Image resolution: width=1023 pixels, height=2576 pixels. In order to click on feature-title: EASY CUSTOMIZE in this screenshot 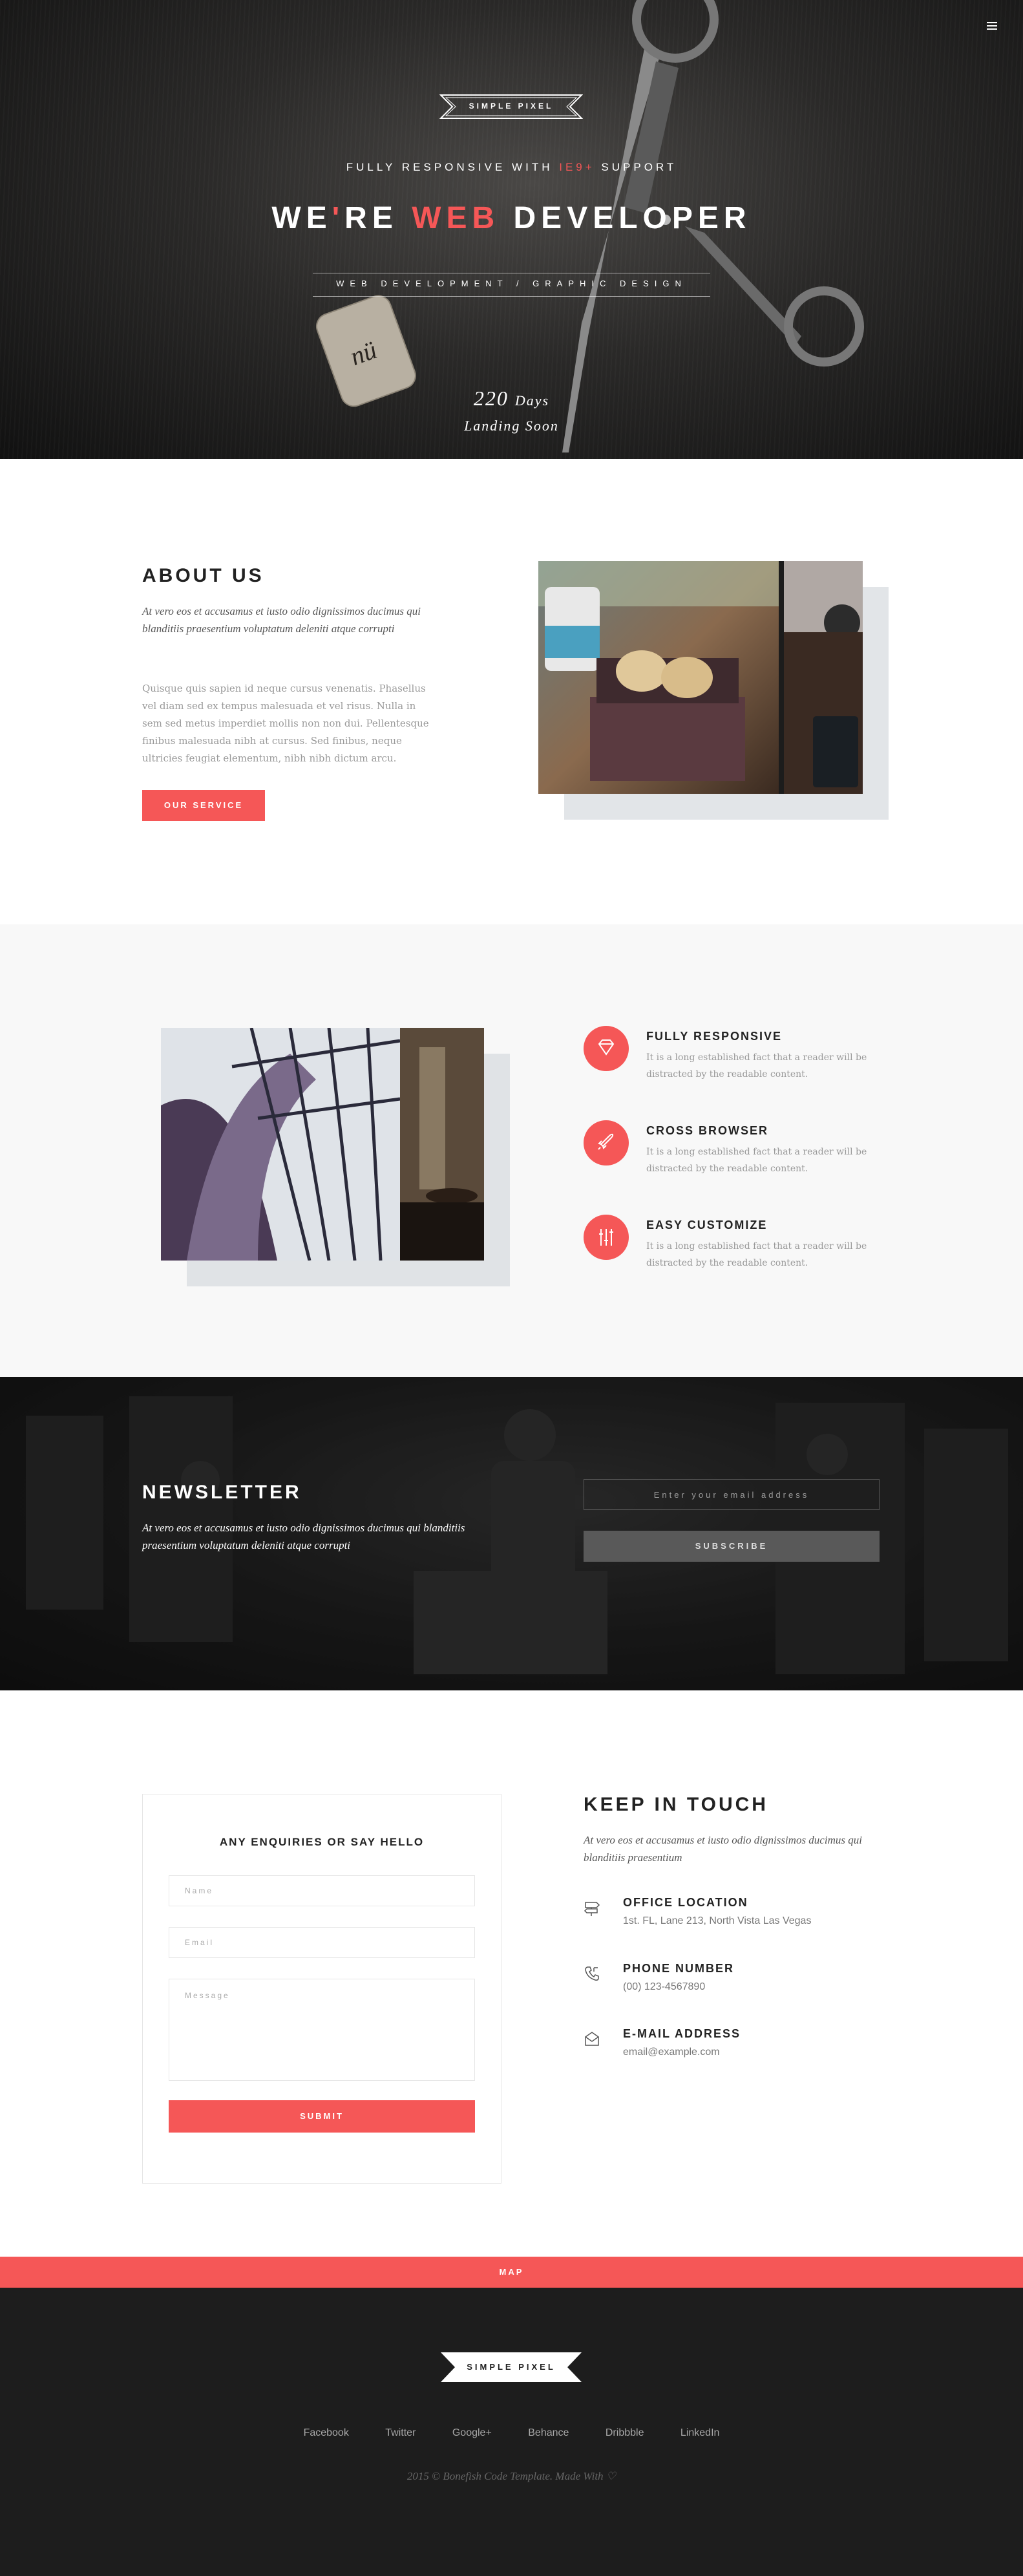, I will do `click(707, 1225)`.